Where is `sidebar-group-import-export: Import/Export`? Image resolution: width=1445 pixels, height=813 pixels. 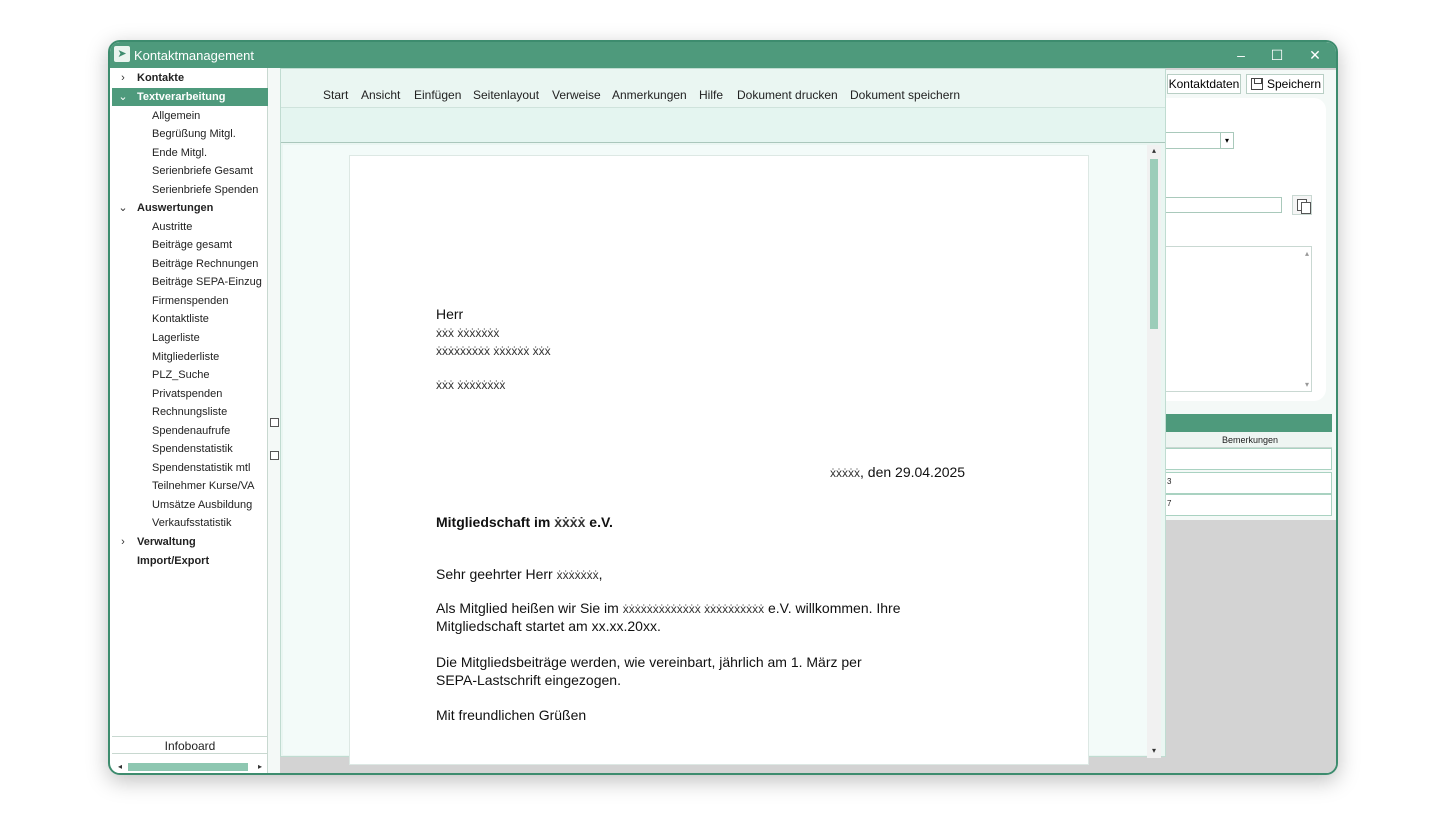
sidebar-group-import-export: Import/Export is located at coordinates (190, 561).